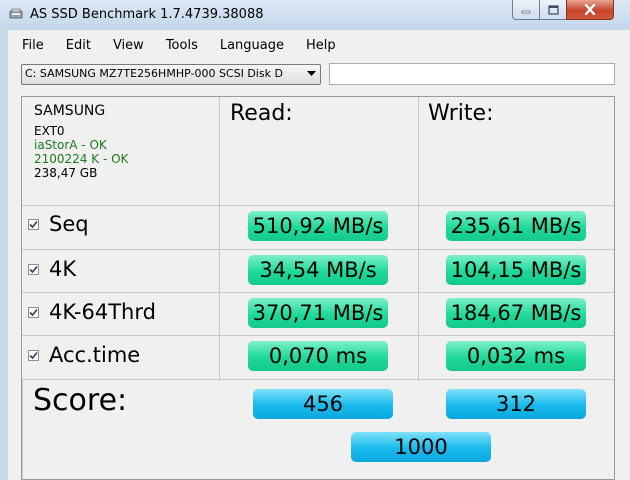 This screenshot has height=480, width=630. What do you see at coordinates (66, 173) in the screenshot?
I see `drive-capacity: 238,47 GB` at bounding box center [66, 173].